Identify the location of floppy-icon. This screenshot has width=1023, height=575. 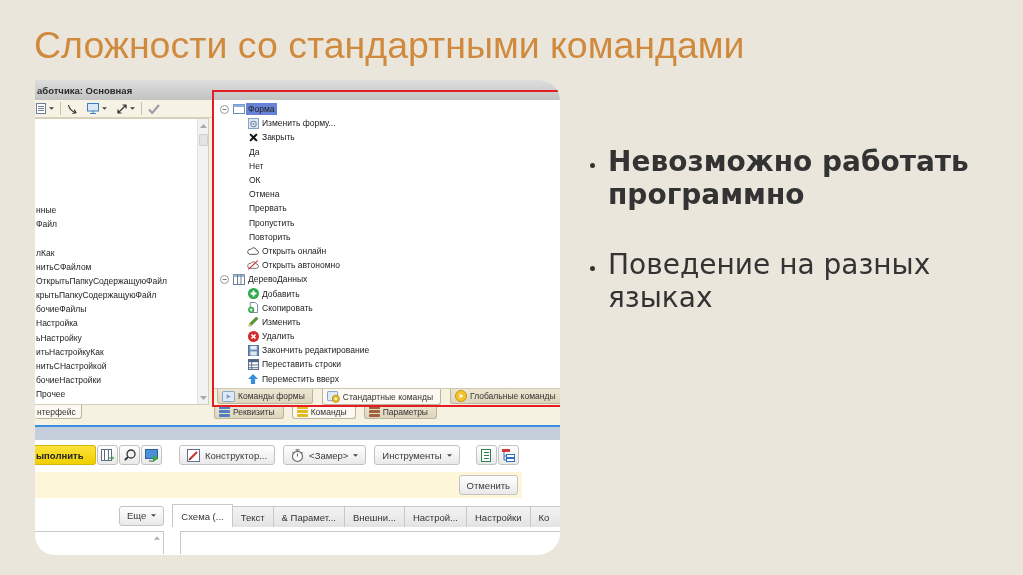
(253, 350).